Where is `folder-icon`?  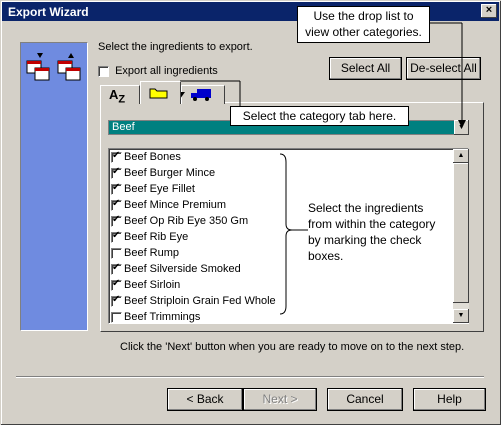 folder-icon is located at coordinates (158, 93).